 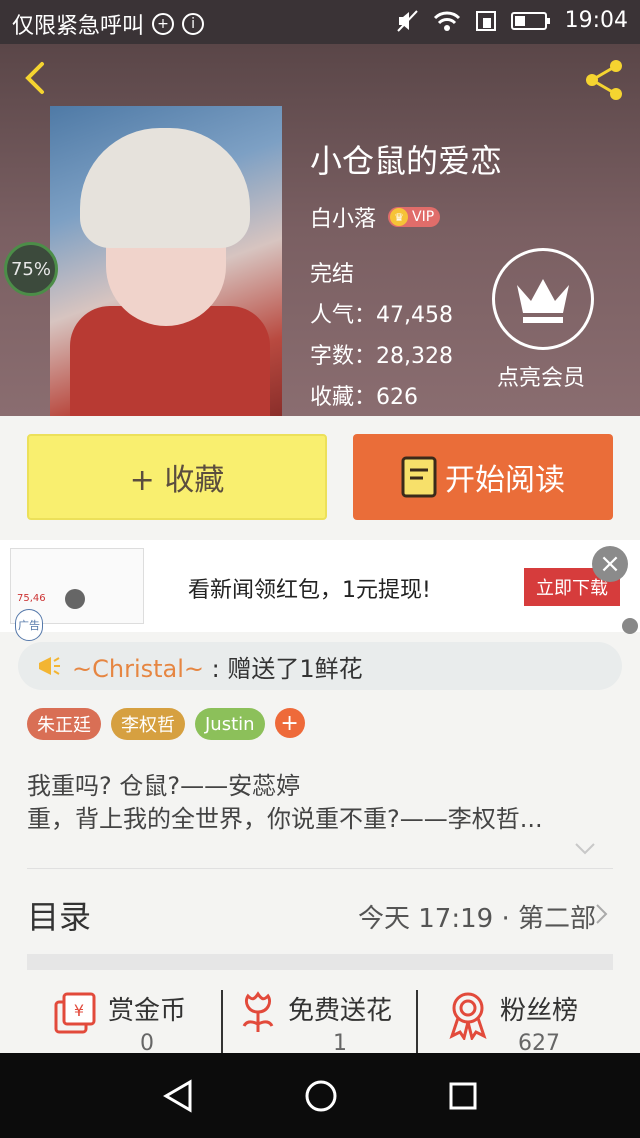 What do you see at coordinates (29, 625) in the screenshot?
I see `ad-tag: 广告` at bounding box center [29, 625].